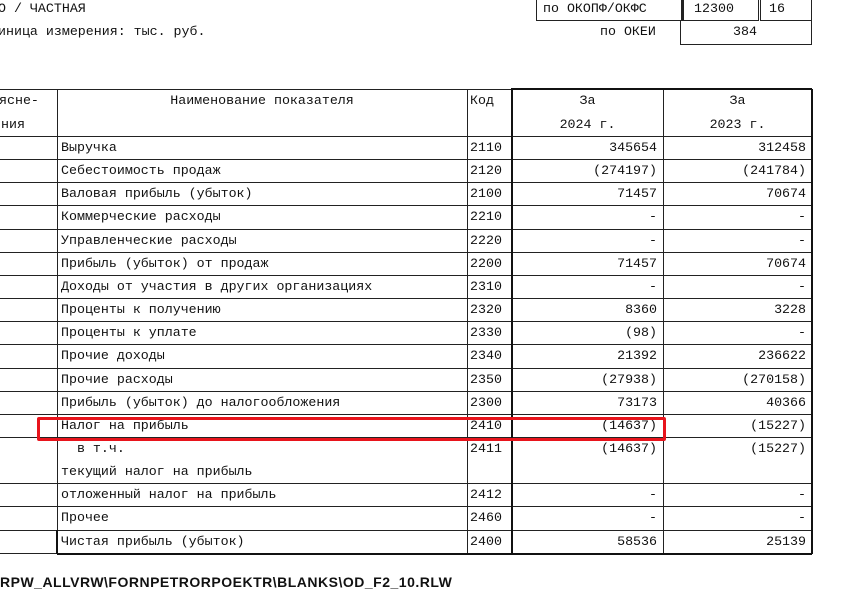 Image resolution: width=860 pixels, height=590 pixels. Describe the element at coordinates (745, 31) in the screenshot. I see `okei-code: 384` at that location.